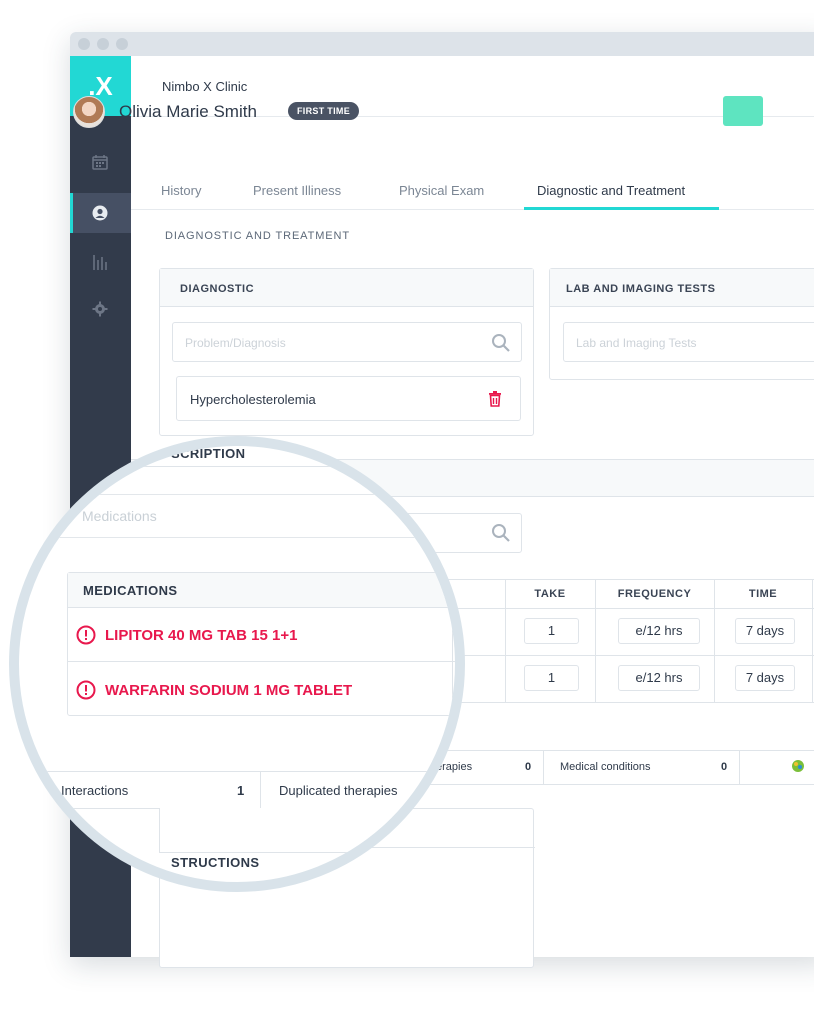  What do you see at coordinates (654, 594) in the screenshot?
I see `column-frequency: FREQUENCY` at bounding box center [654, 594].